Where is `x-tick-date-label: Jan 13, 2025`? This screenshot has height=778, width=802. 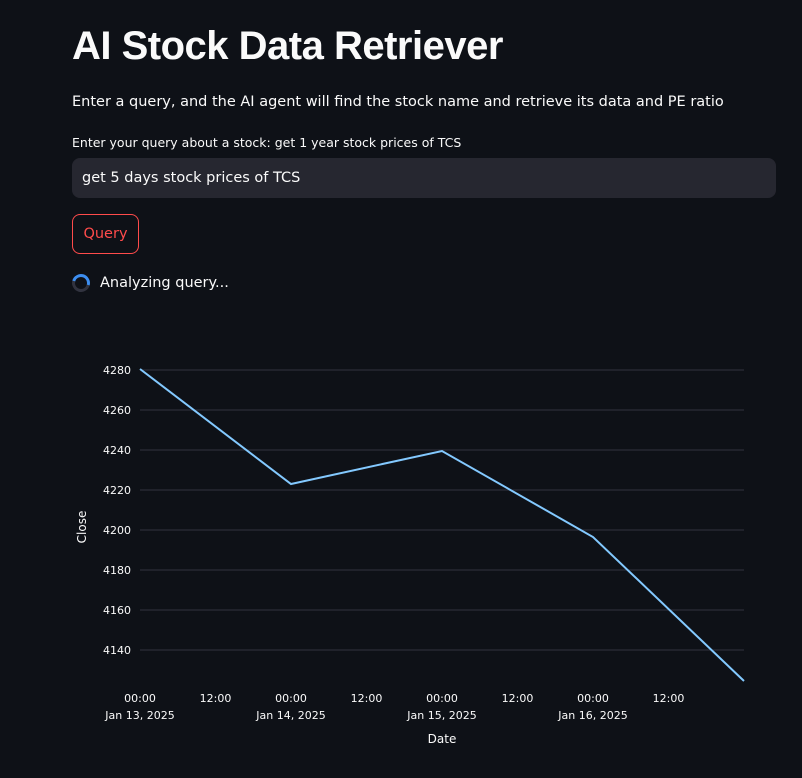
x-tick-date-label: Jan 13, 2025 is located at coordinates (139, 715).